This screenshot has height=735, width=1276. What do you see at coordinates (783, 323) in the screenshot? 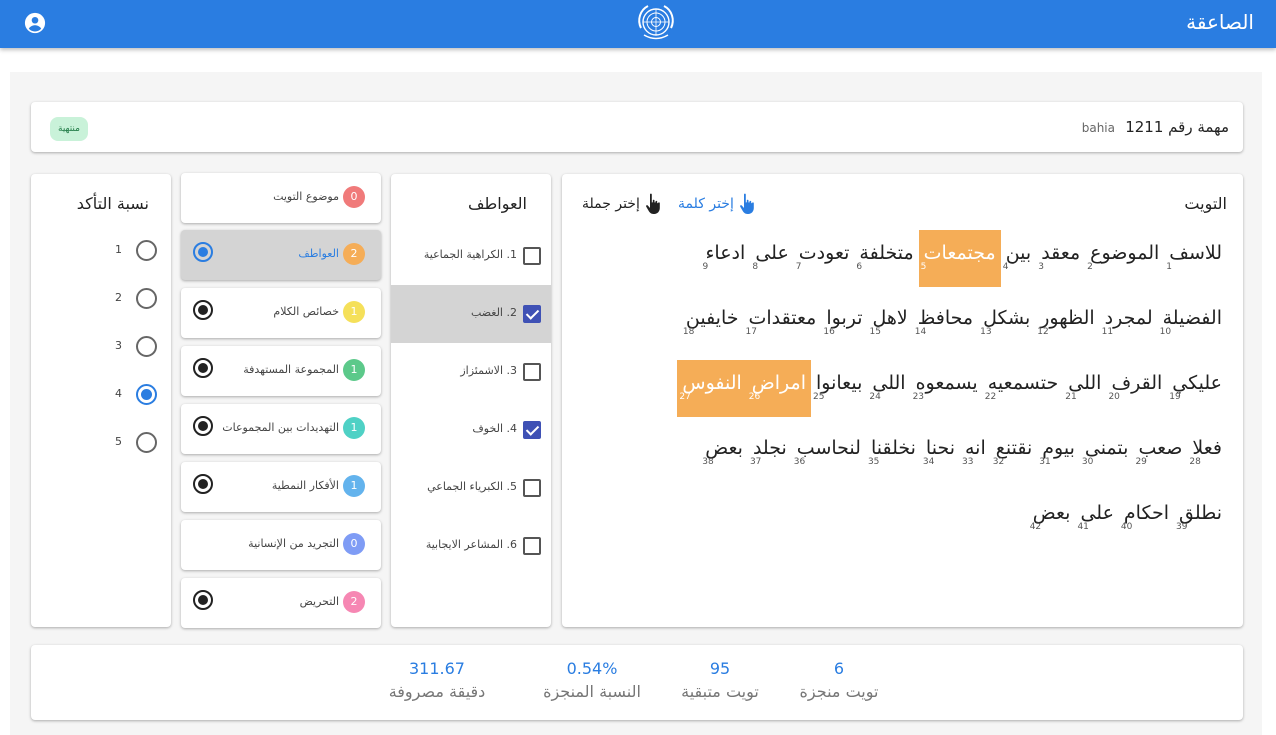
I see `tweet-word: معتقدات 17` at bounding box center [783, 323].